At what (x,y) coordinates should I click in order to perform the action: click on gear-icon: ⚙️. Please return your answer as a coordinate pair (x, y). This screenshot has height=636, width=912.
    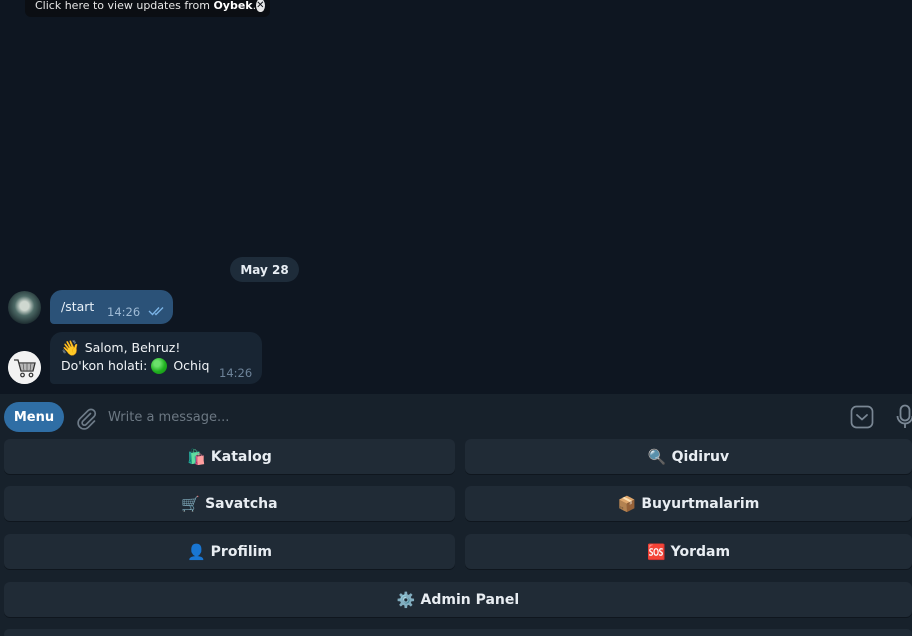
    Looking at the image, I should click on (406, 599).